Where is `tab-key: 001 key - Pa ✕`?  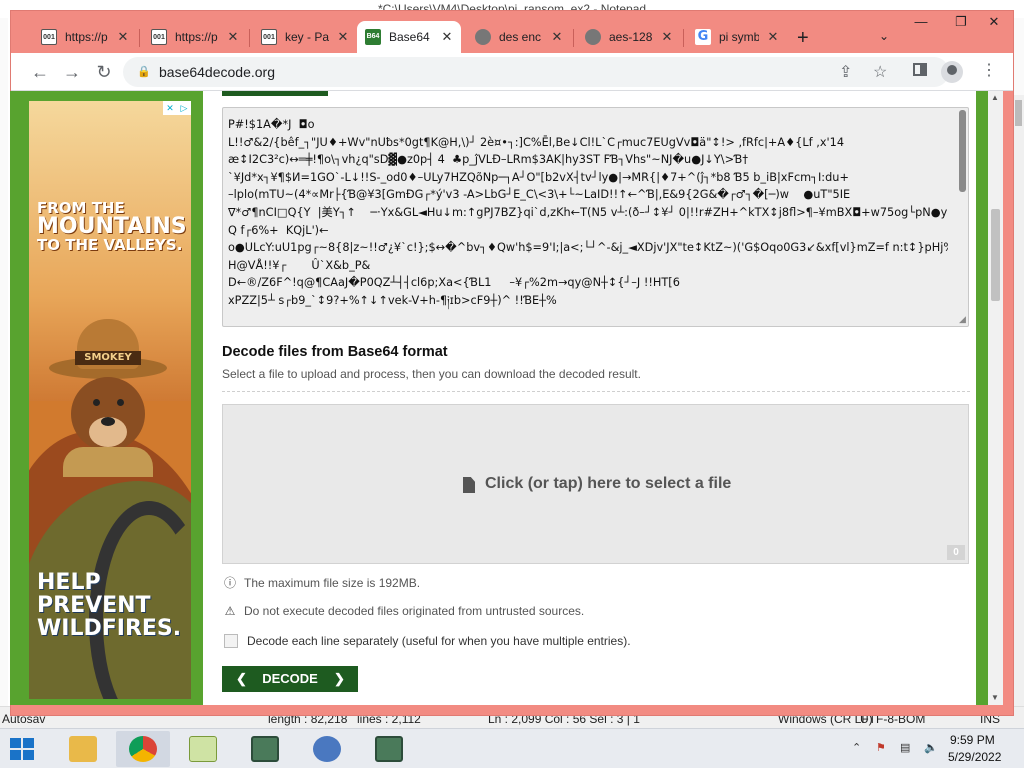
tab-key: 001 key - Pa ✕ is located at coordinates (305, 37).